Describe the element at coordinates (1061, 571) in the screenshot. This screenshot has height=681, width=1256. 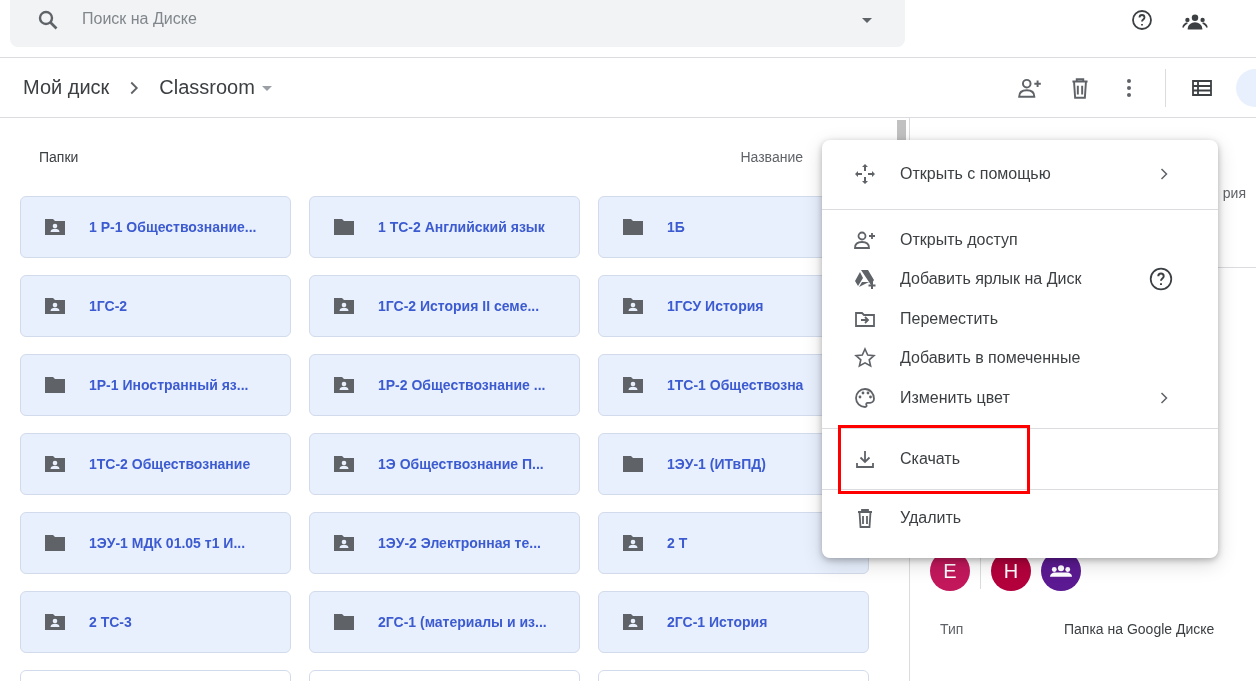
I see `group-icon` at that location.